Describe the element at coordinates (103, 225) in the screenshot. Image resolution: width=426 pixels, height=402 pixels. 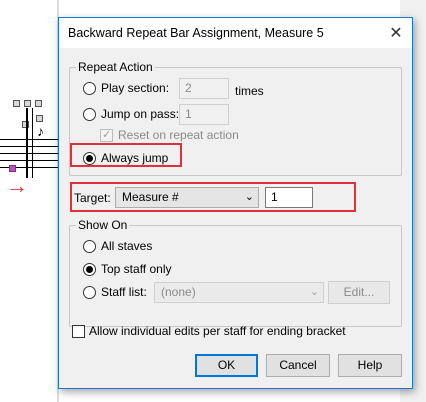
I see `show-on-label: Show On` at that location.